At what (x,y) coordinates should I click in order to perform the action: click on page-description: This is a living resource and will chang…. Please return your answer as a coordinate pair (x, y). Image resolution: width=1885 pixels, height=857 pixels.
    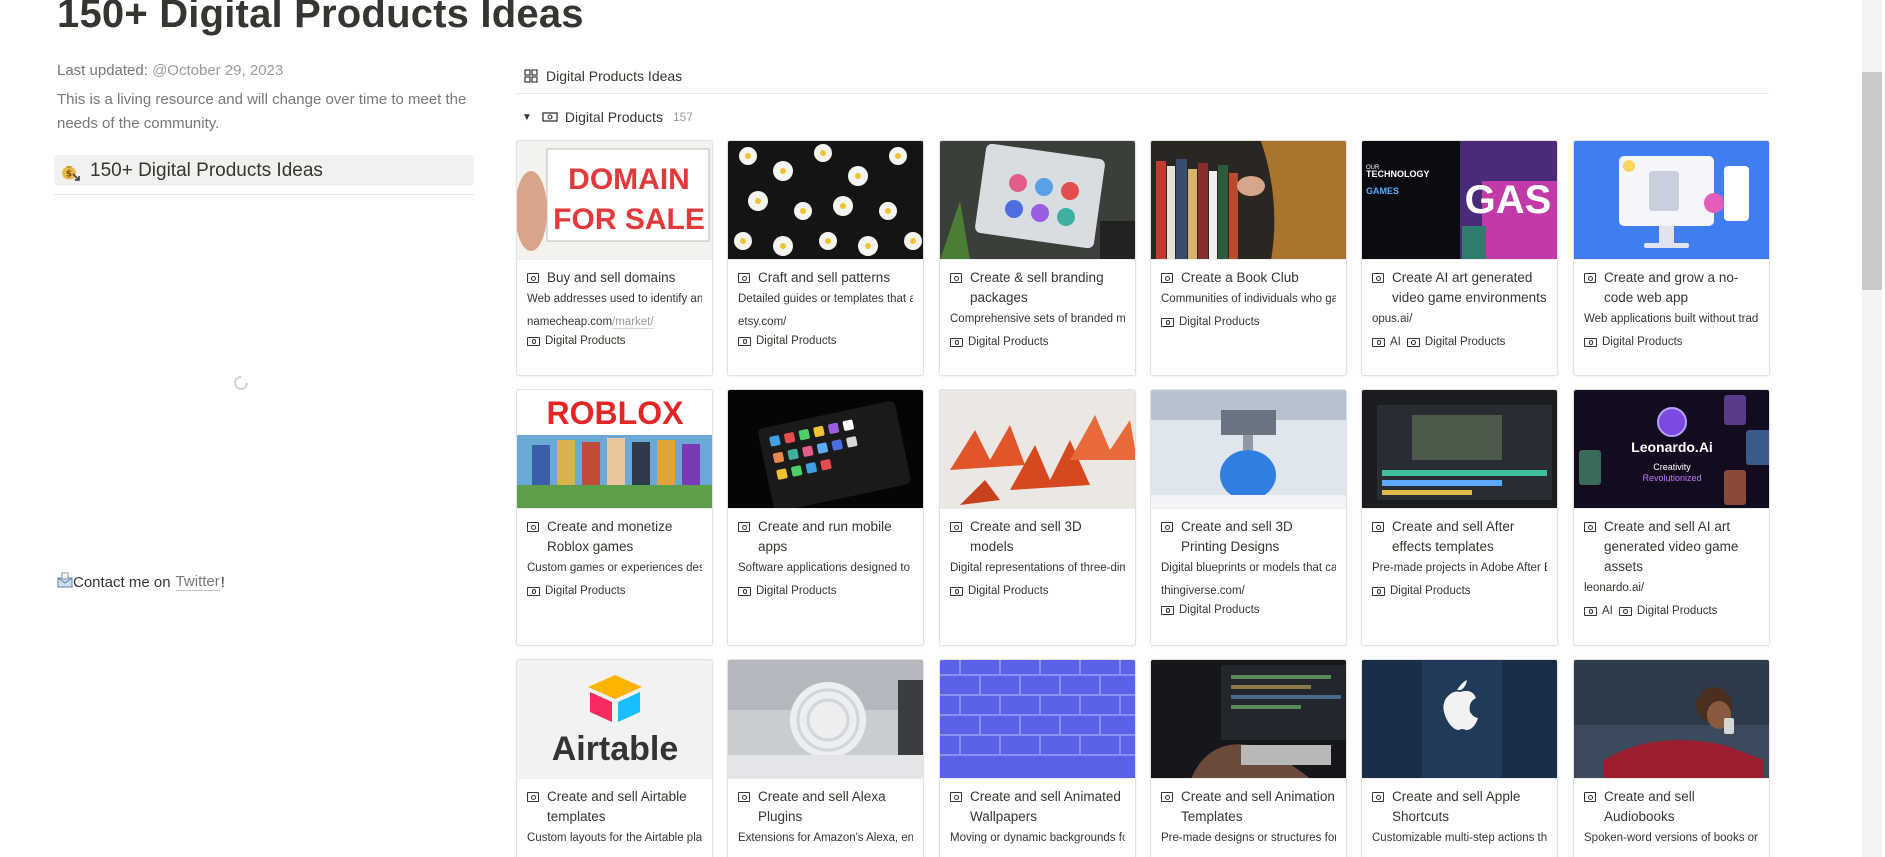
    Looking at the image, I should click on (262, 111).